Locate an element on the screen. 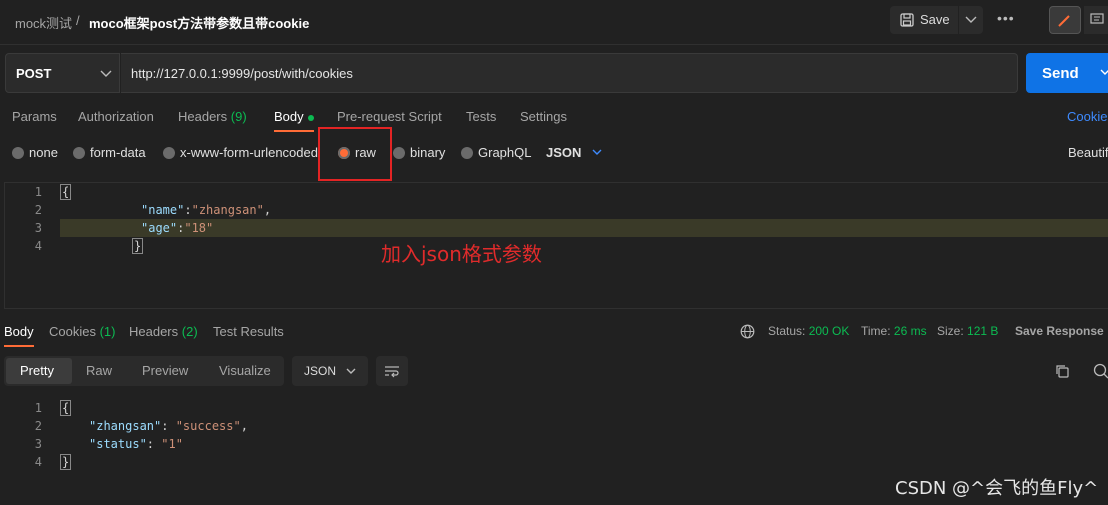 The height and width of the screenshot is (505, 1108). response-tab-cookies-count: (1) is located at coordinates (107, 331).